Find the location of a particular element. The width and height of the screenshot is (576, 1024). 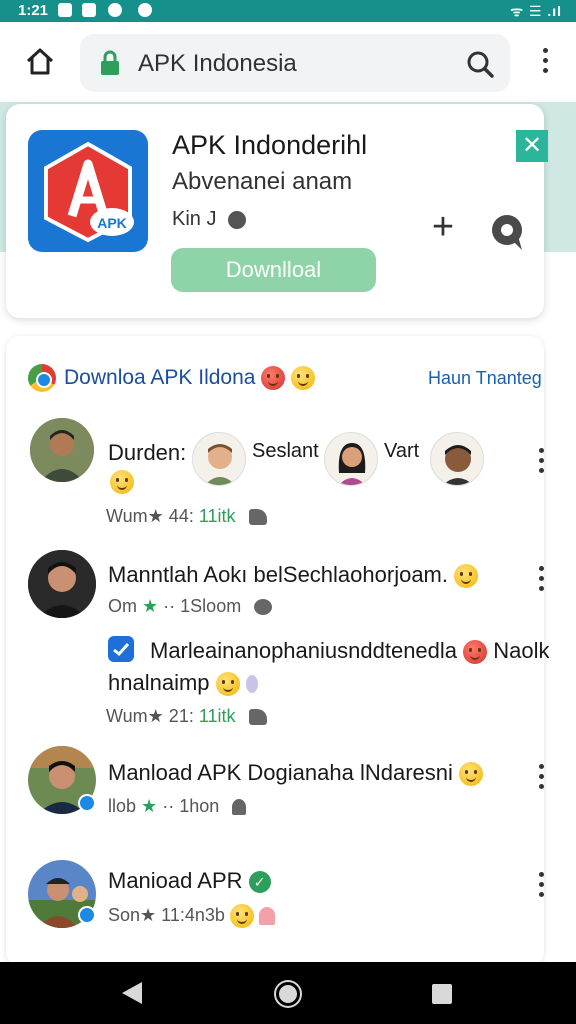

info-icon is located at coordinates (237, 219).